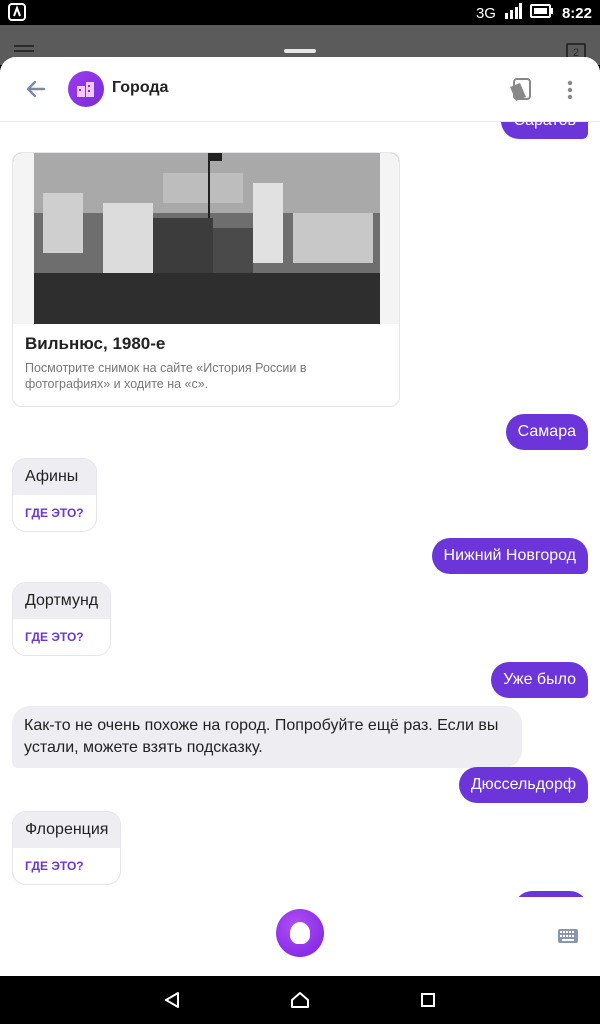 The height and width of the screenshot is (1024, 600). Describe the element at coordinates (24, 46) in the screenshot. I see `menu-icon` at that location.